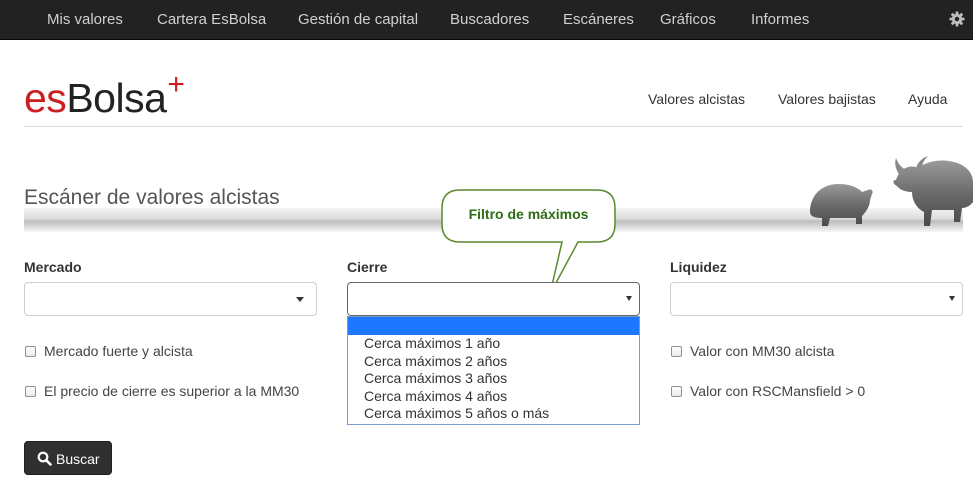  What do you see at coordinates (827, 99) in the screenshot?
I see `header-nav-valores-bajistas: Valores bajistas` at bounding box center [827, 99].